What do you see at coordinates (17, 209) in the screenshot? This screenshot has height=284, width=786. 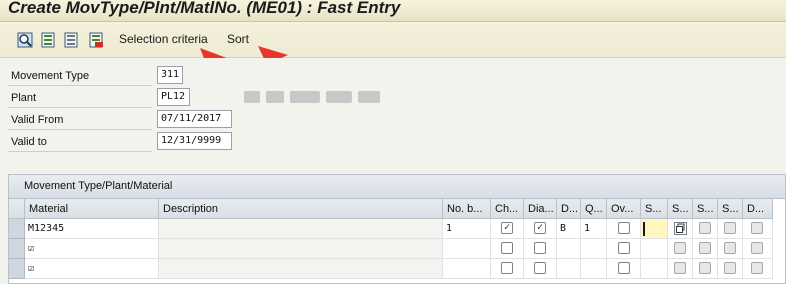 I see `select-all-rows-header` at bounding box center [17, 209].